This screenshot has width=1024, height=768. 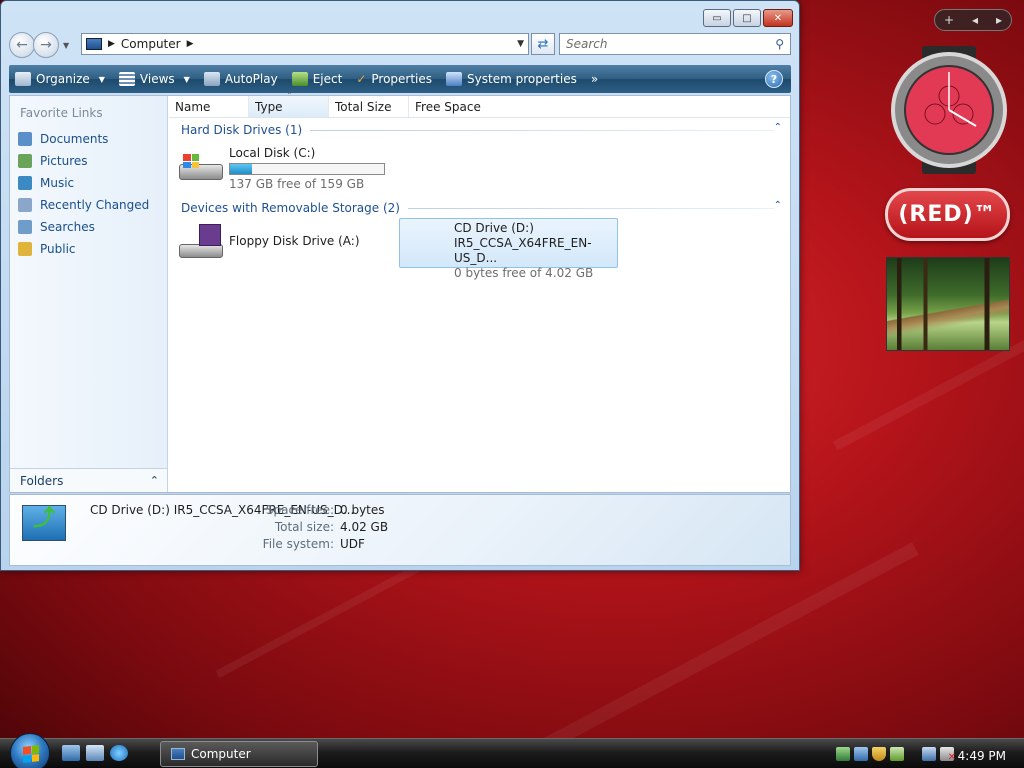 What do you see at coordinates (157, 79) in the screenshot?
I see `views-label: Views` at bounding box center [157, 79].